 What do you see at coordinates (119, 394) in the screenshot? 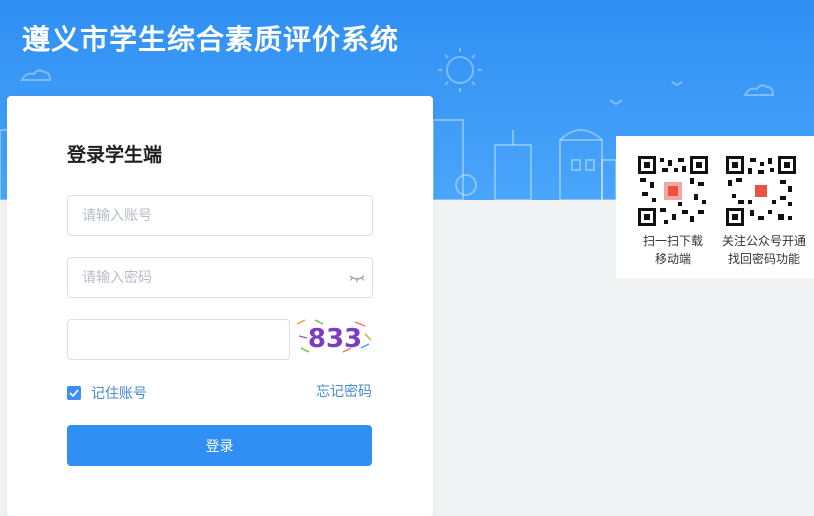
I see `remember-label: 记住账号` at bounding box center [119, 394].